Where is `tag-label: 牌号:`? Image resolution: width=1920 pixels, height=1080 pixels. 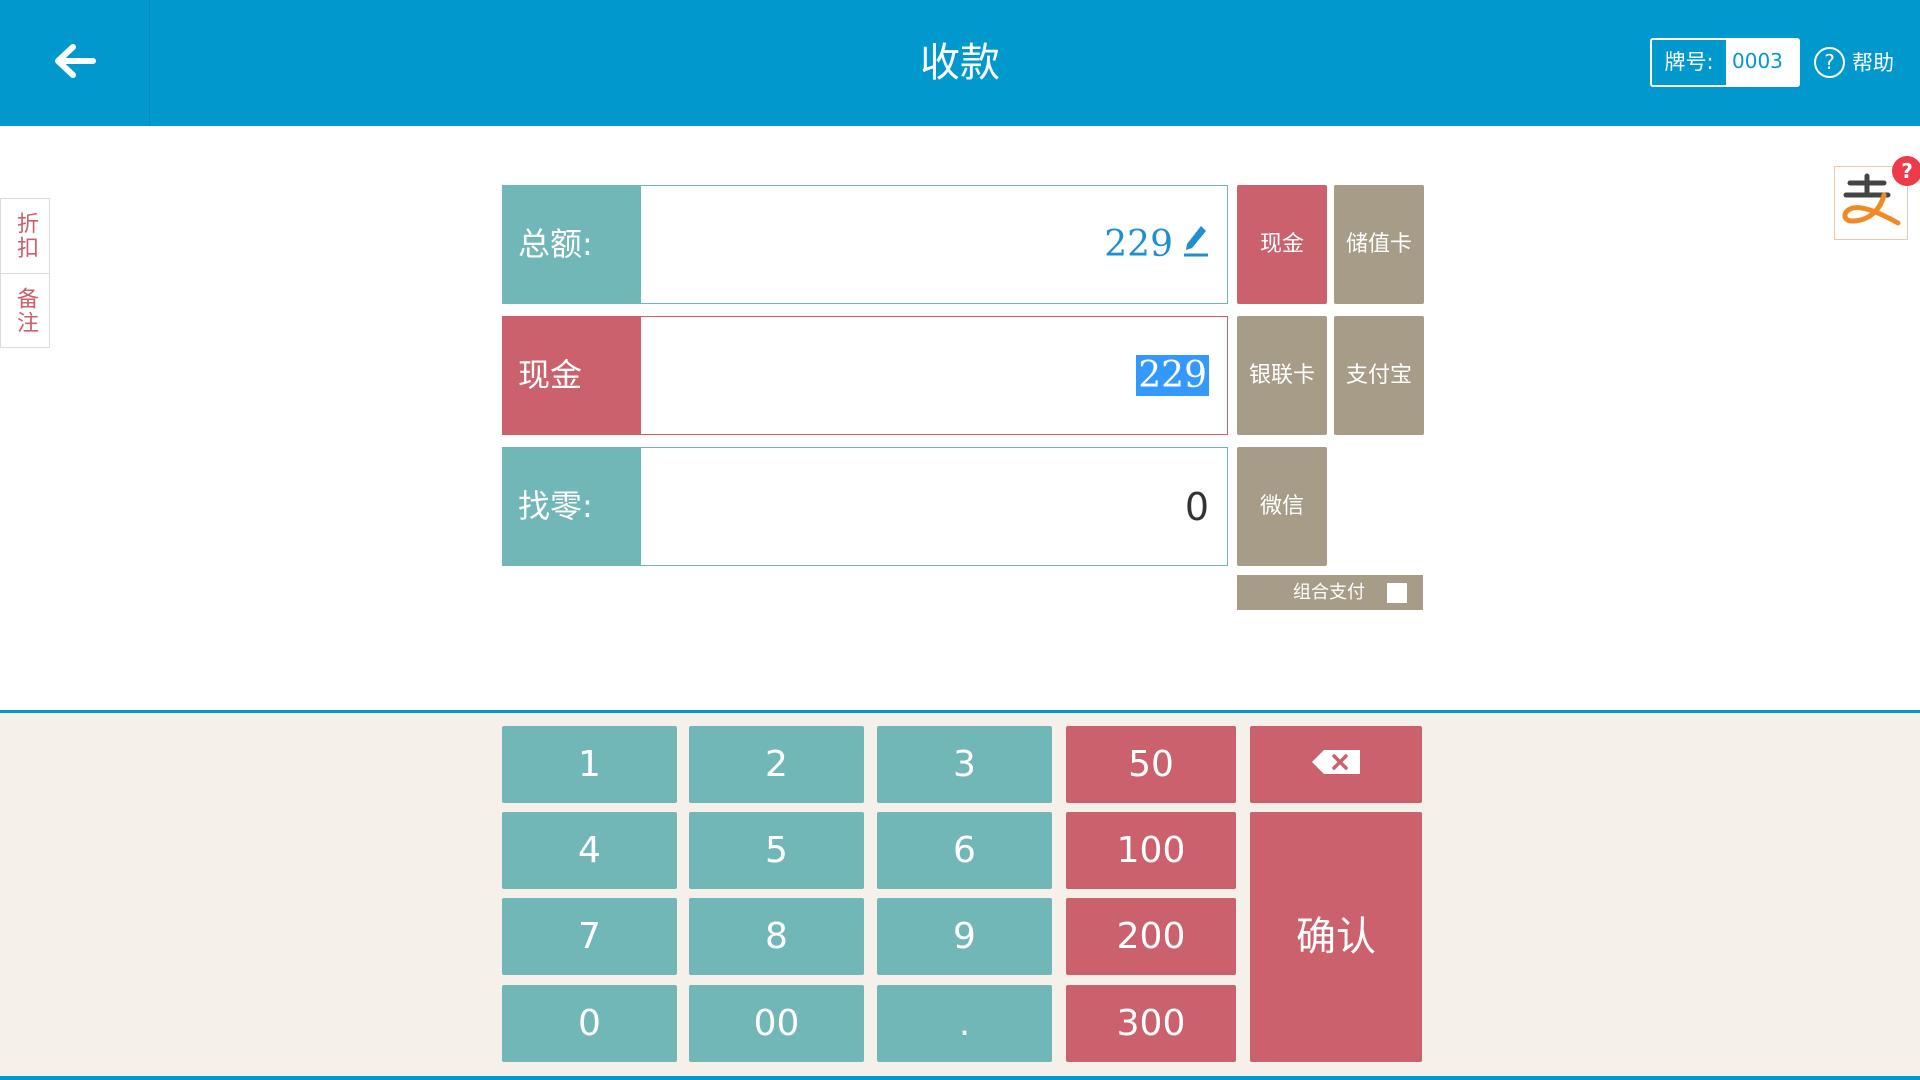 tag-label: 牌号: is located at coordinates (1689, 62).